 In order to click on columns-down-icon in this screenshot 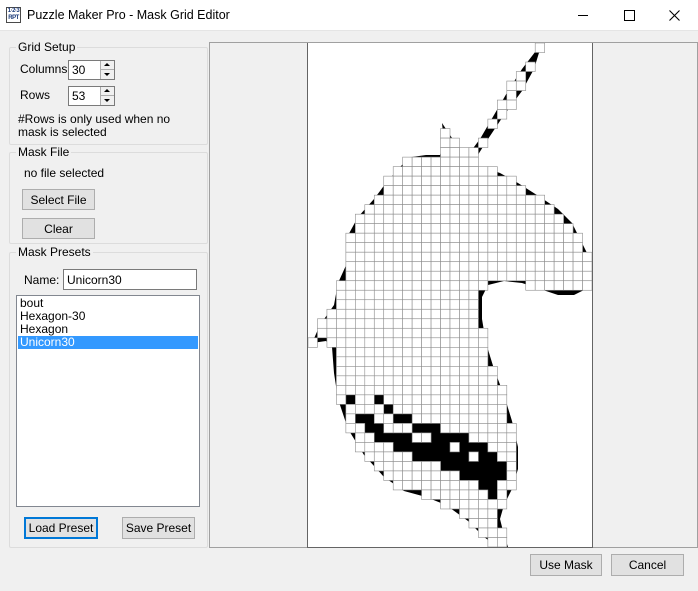, I will do `click(107, 74)`.